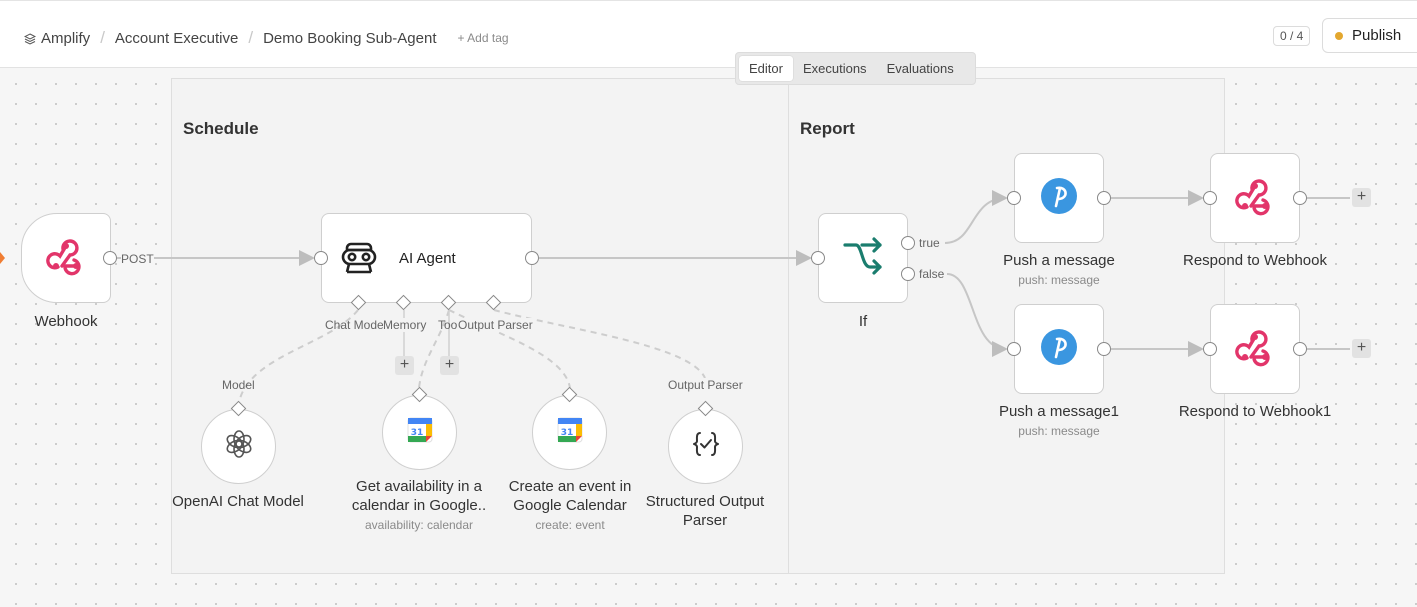  Describe the element at coordinates (1059, 431) in the screenshot. I see `push-message1-subtitle: push: message` at that location.